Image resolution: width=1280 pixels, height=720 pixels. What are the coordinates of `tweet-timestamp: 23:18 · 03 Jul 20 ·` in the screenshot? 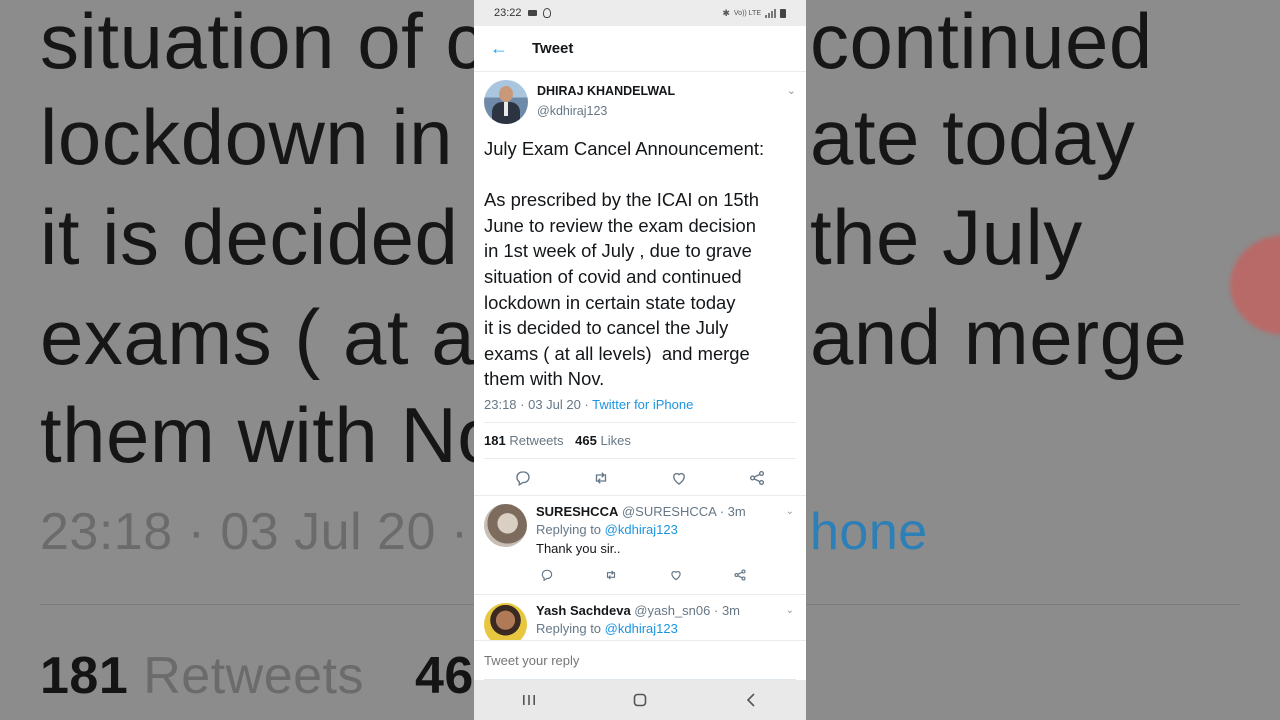 It's located at (538, 404).